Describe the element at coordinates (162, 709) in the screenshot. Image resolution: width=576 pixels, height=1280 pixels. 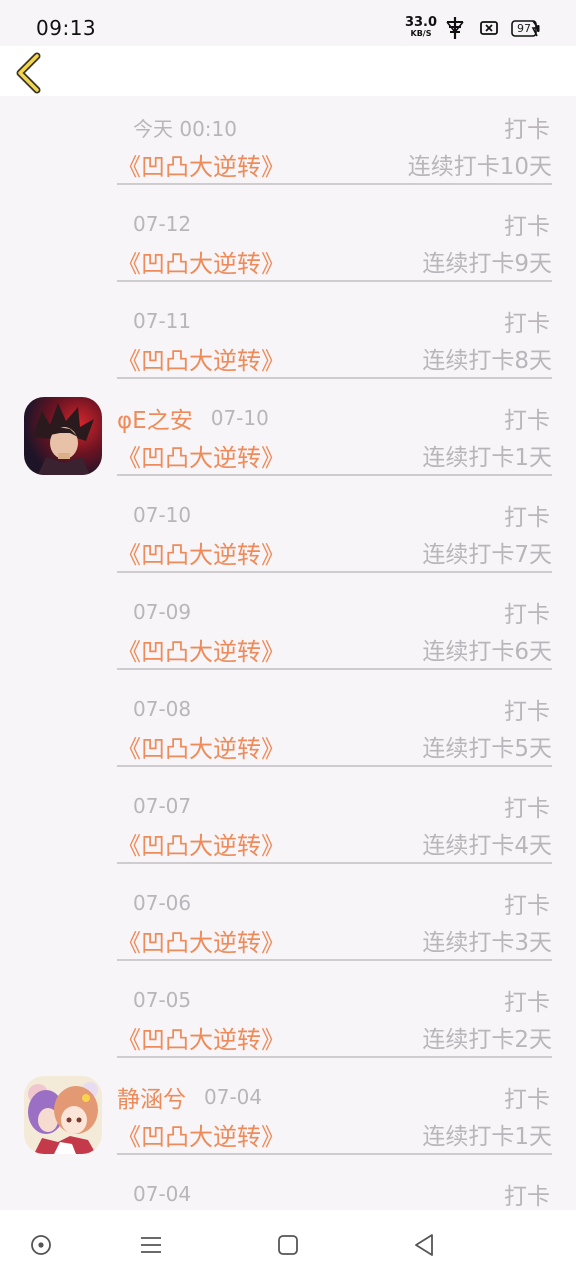
I see `entry-date: 07-08` at that location.